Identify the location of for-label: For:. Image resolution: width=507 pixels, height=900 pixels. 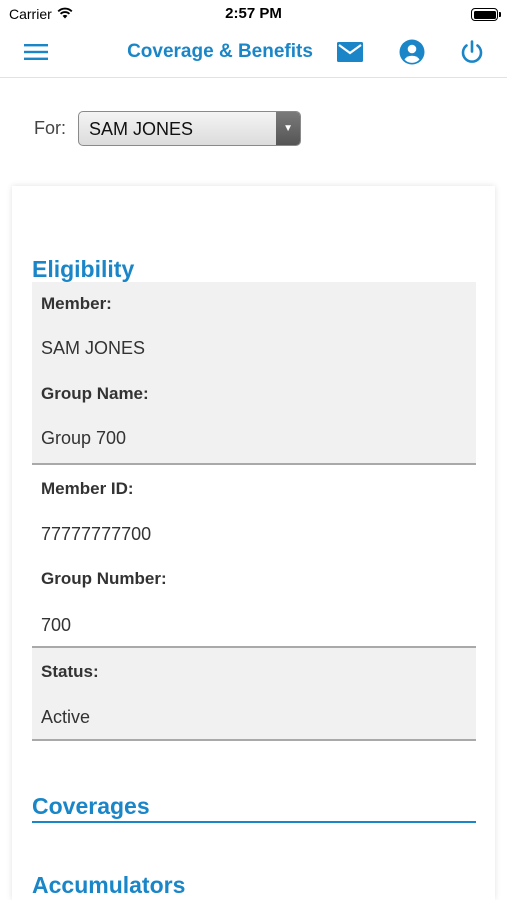
(50, 128).